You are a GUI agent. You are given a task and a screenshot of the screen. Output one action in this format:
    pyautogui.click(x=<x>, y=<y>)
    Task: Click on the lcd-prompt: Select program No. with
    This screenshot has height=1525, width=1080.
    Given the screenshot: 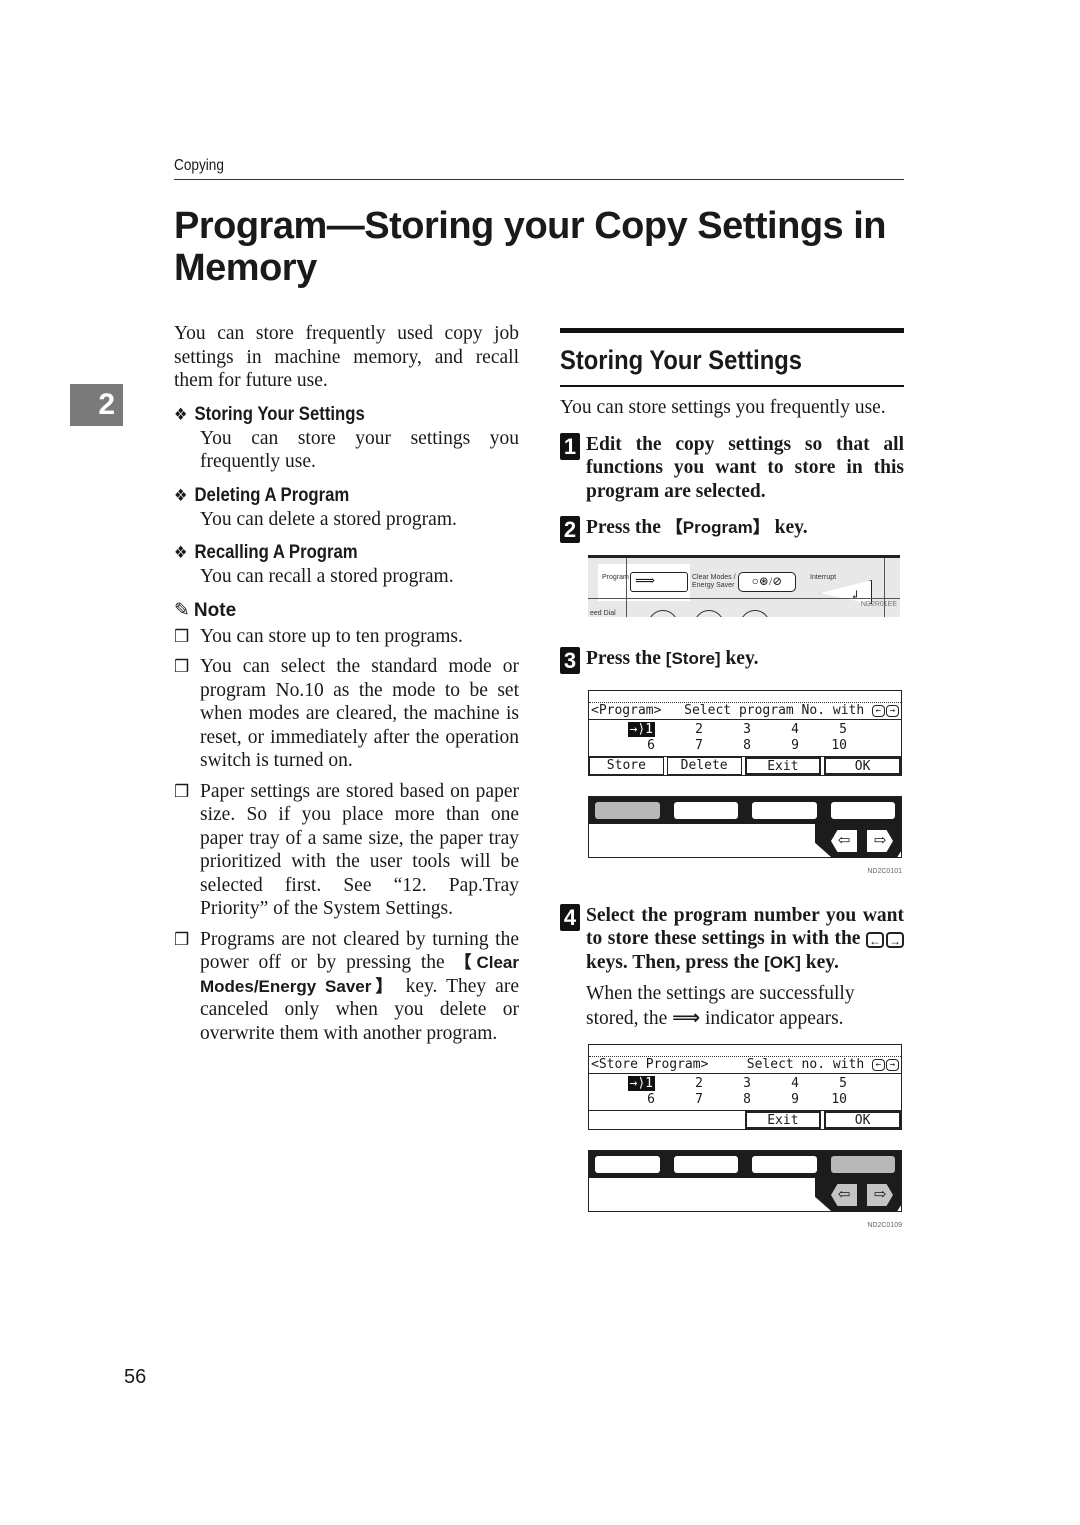 What is the action you would take?
    pyautogui.click(x=774, y=710)
    